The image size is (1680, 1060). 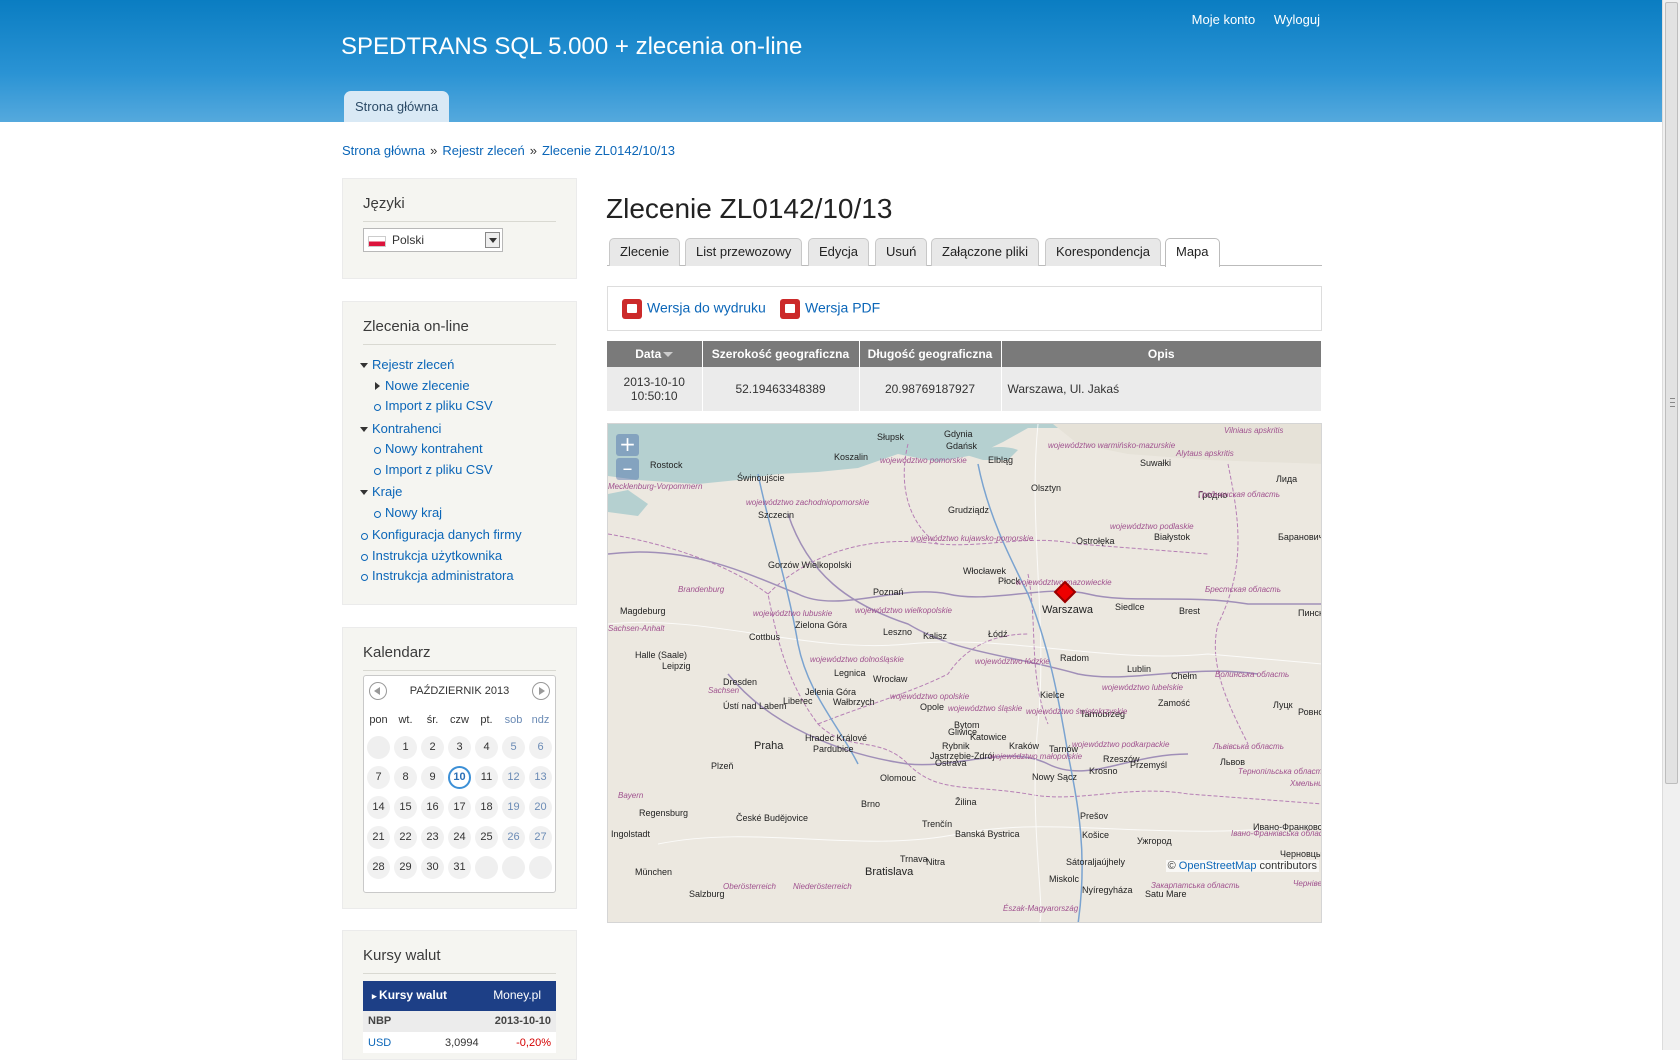 What do you see at coordinates (1297, 19) in the screenshot?
I see `logout-link: Wyloguj` at bounding box center [1297, 19].